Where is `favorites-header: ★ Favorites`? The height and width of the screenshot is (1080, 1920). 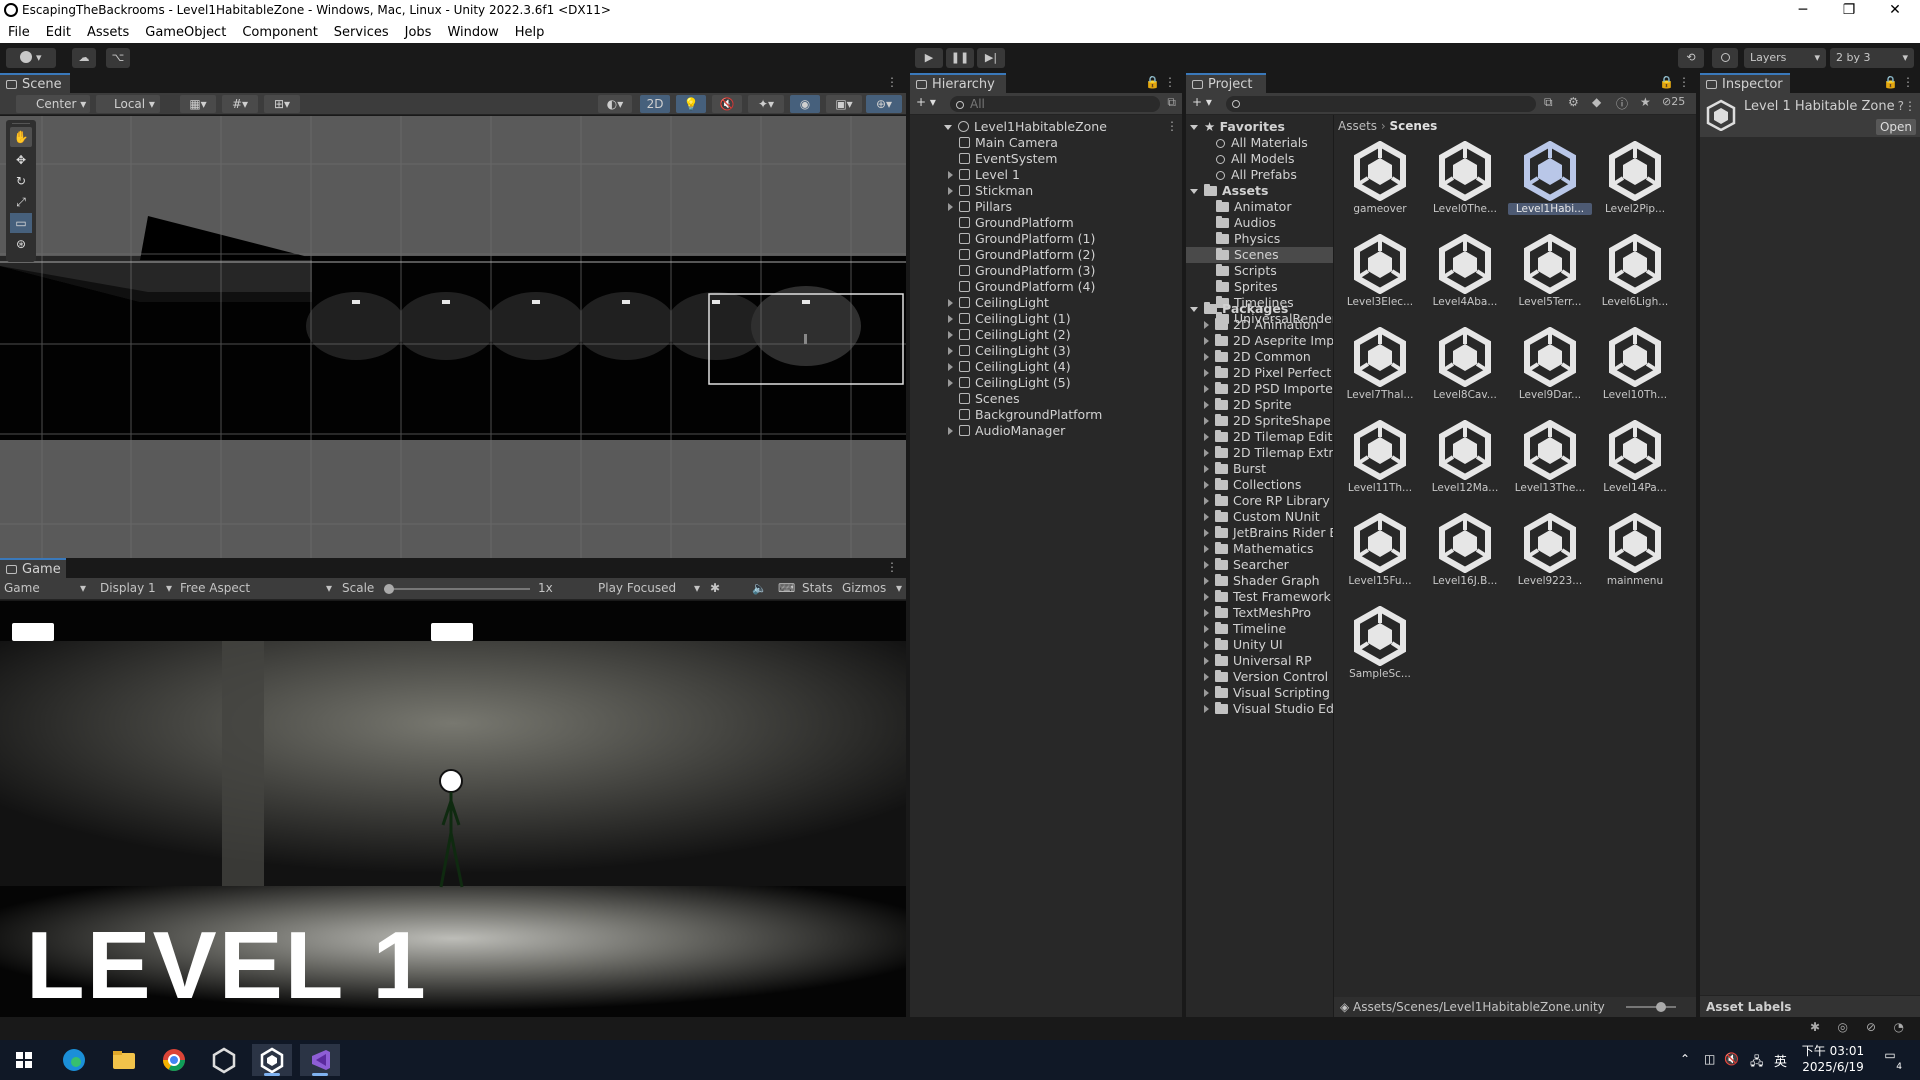
favorites-header: ★ Favorites is located at coordinates (1237, 127).